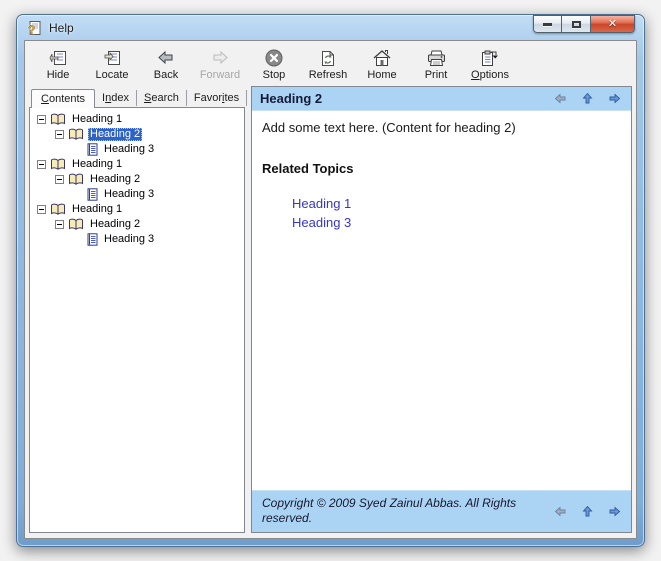  I want to click on forward-arrow-icon, so click(220, 58).